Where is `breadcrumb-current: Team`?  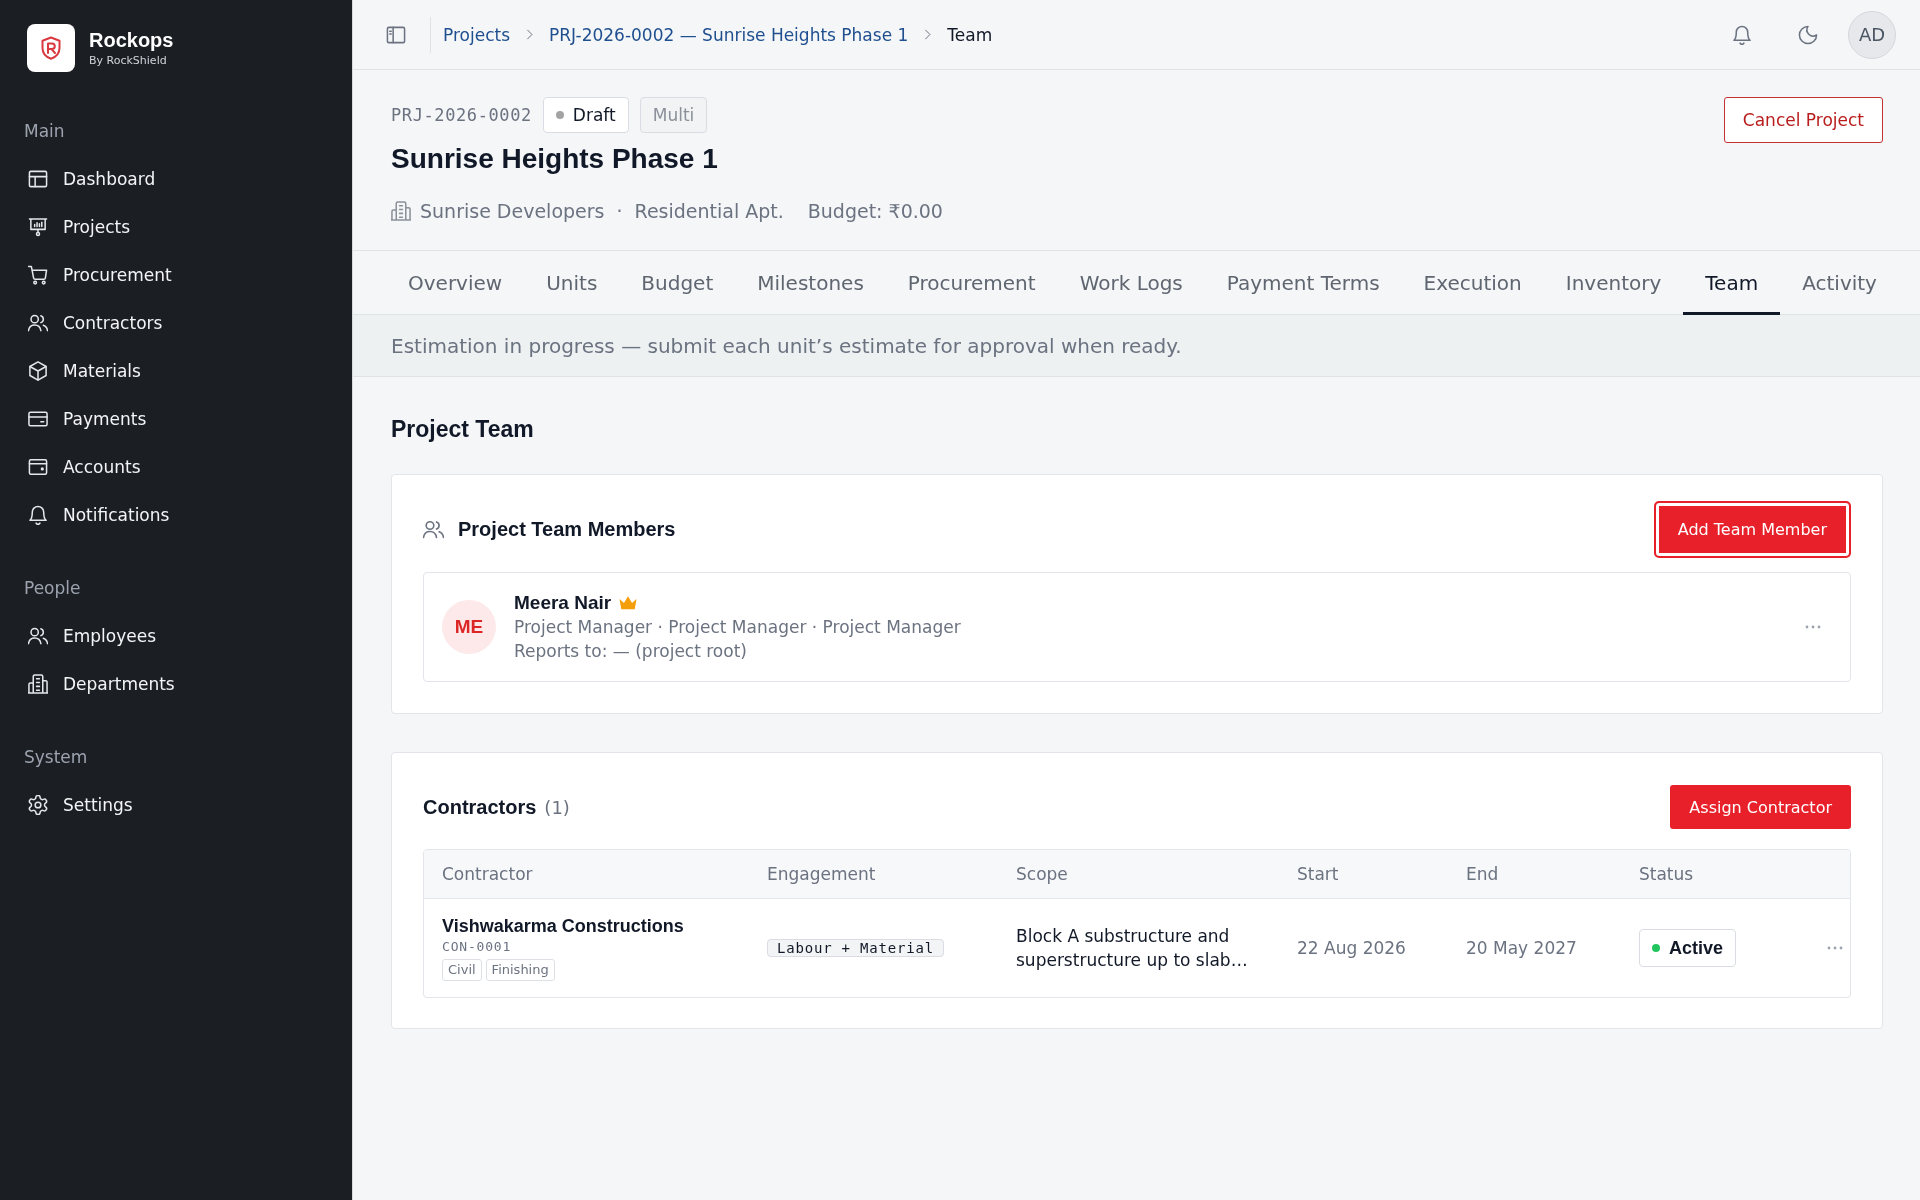 breadcrumb-current: Team is located at coordinates (970, 34).